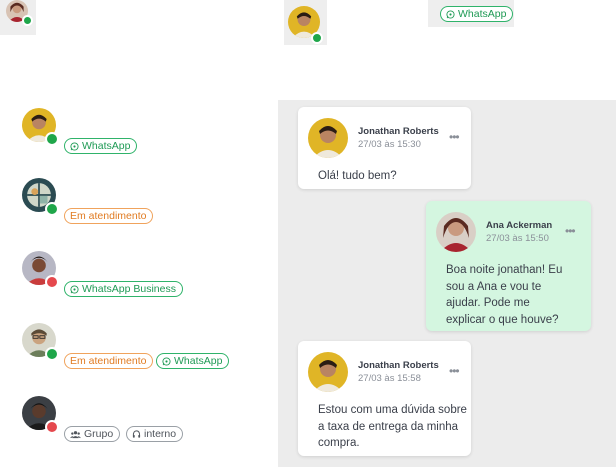 Image resolution: width=616 pixels, height=467 pixels. I want to click on top-avatar-tile, so click(18, 17).